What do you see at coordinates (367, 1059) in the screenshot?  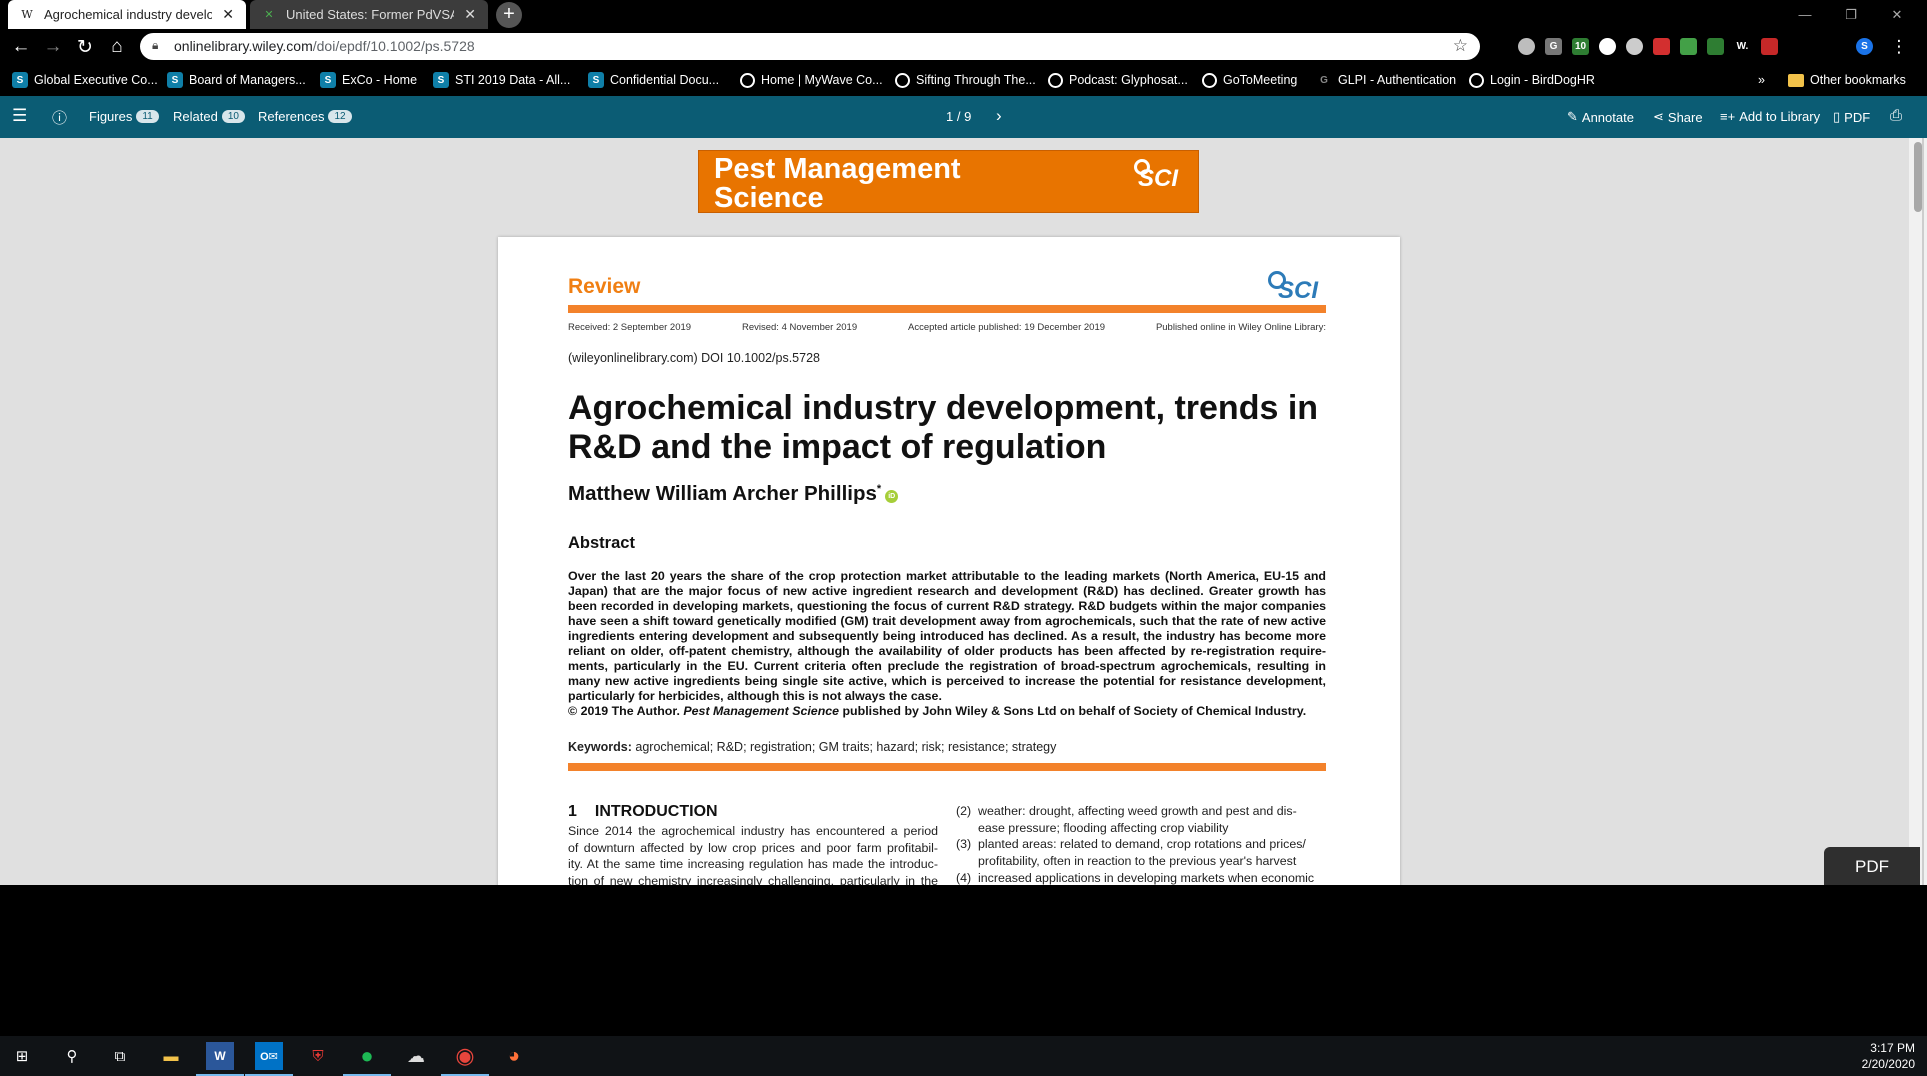 I see `spotify-icon: ●` at bounding box center [367, 1059].